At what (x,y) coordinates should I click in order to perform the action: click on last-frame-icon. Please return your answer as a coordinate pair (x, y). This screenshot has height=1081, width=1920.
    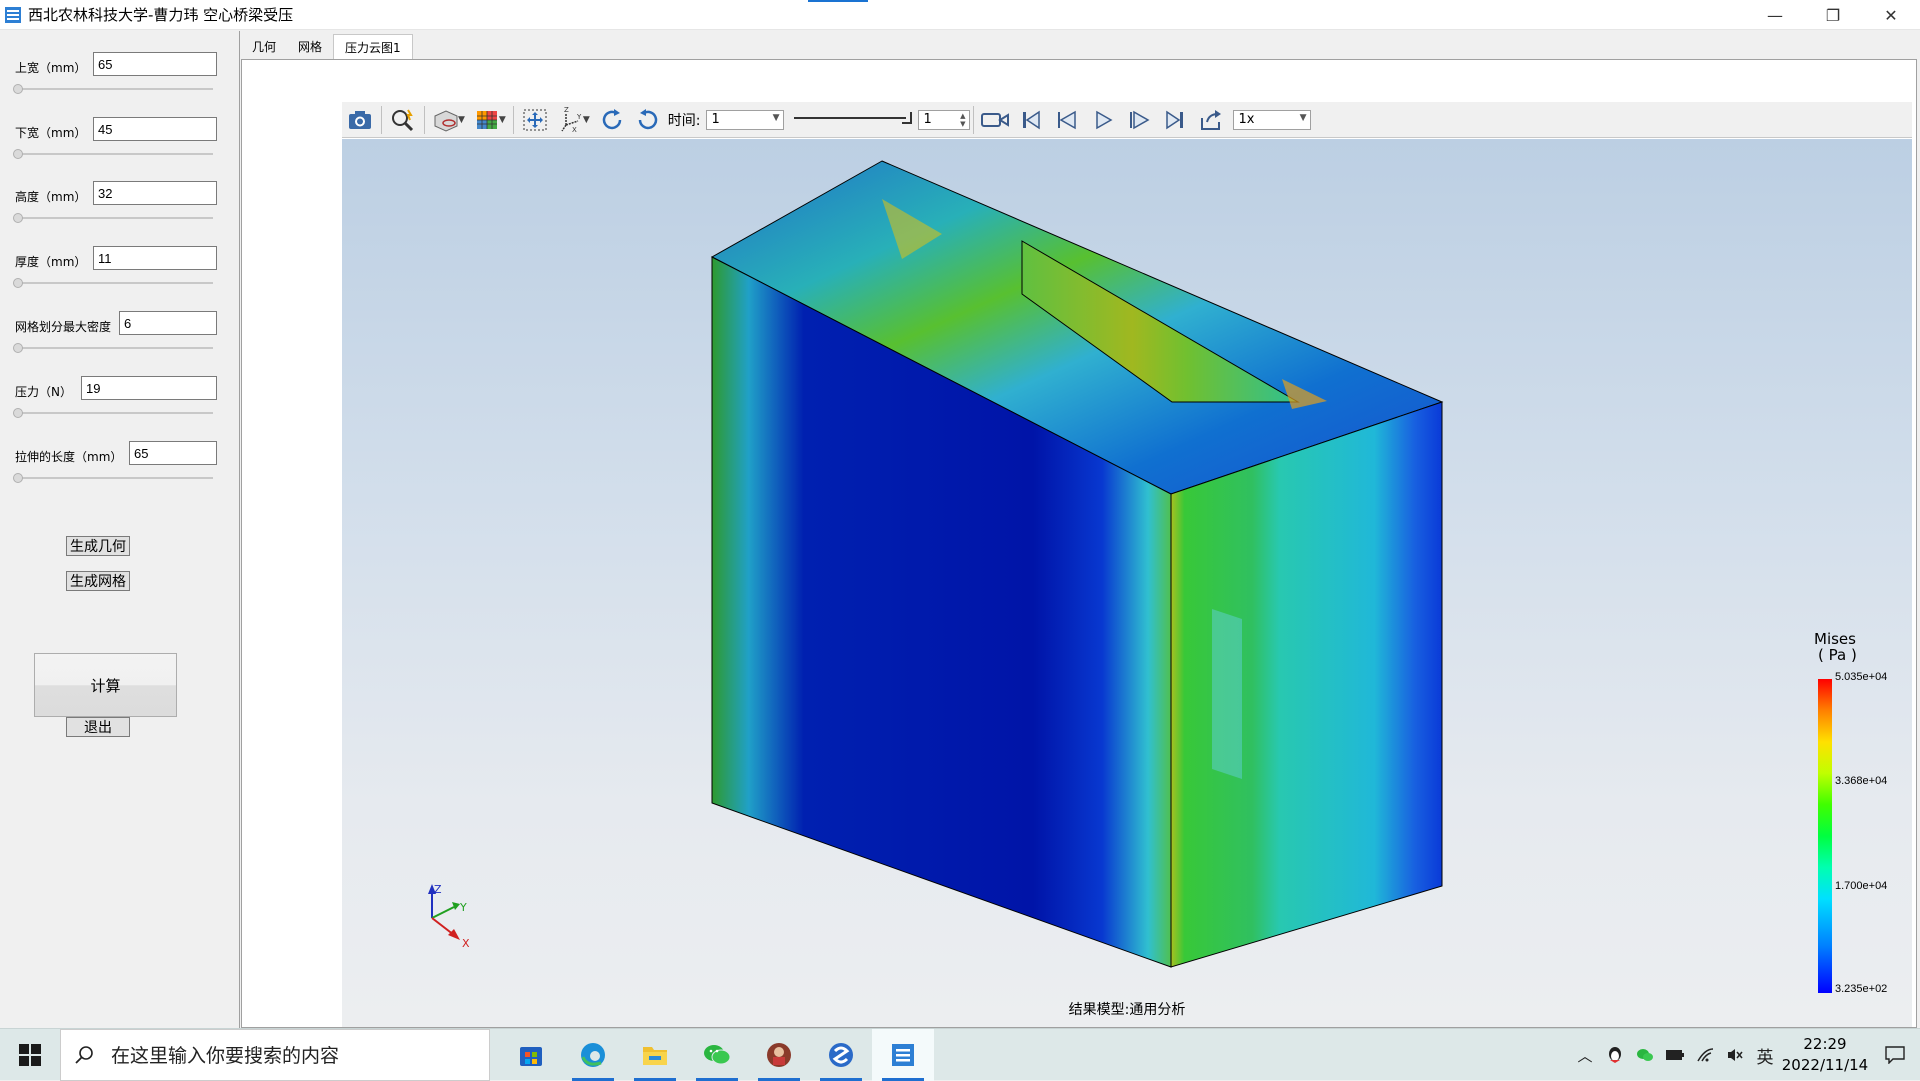
    Looking at the image, I should click on (1175, 120).